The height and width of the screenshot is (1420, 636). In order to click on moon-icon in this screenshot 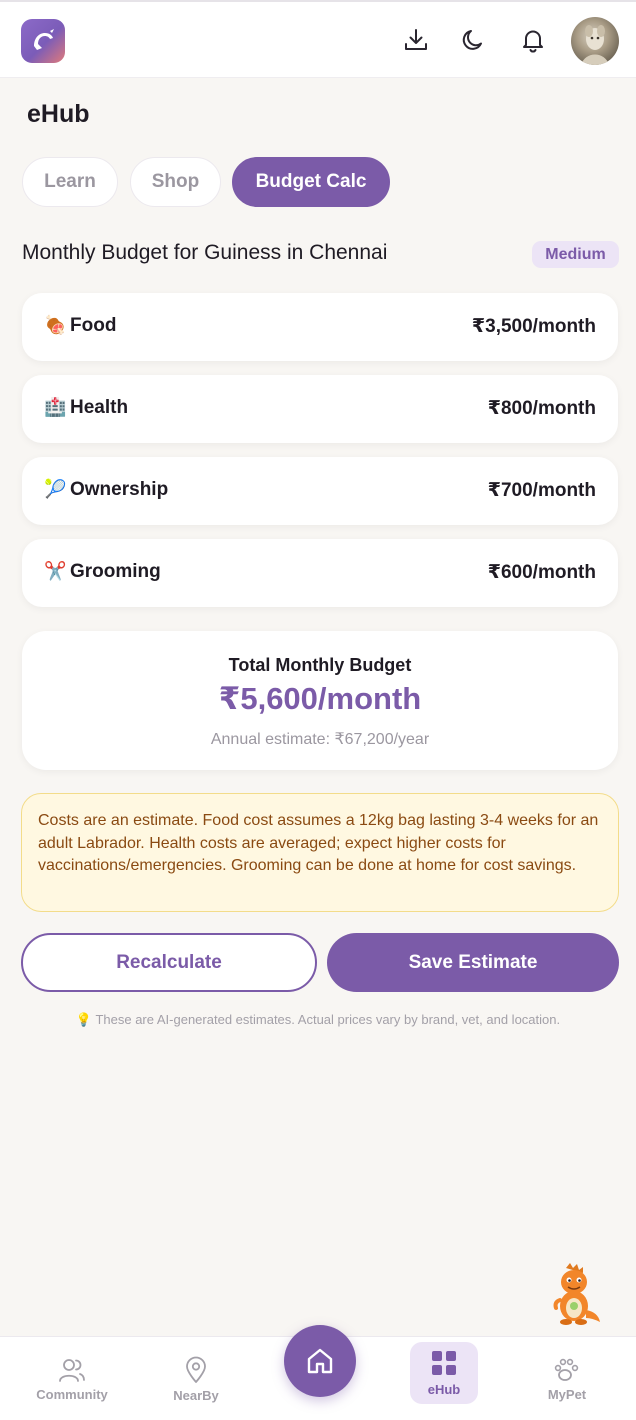, I will do `click(474, 40)`.